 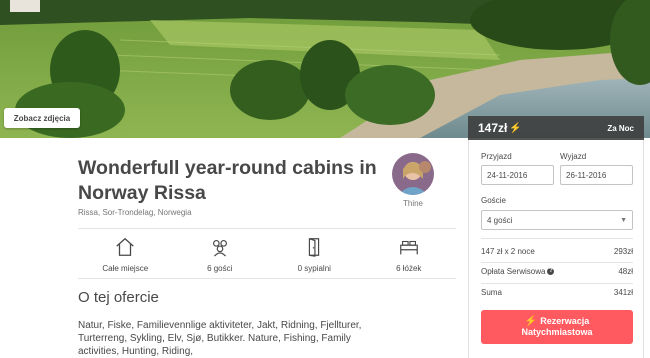 I want to click on nights-label: 147 zł x 2 noce, so click(x=508, y=251).